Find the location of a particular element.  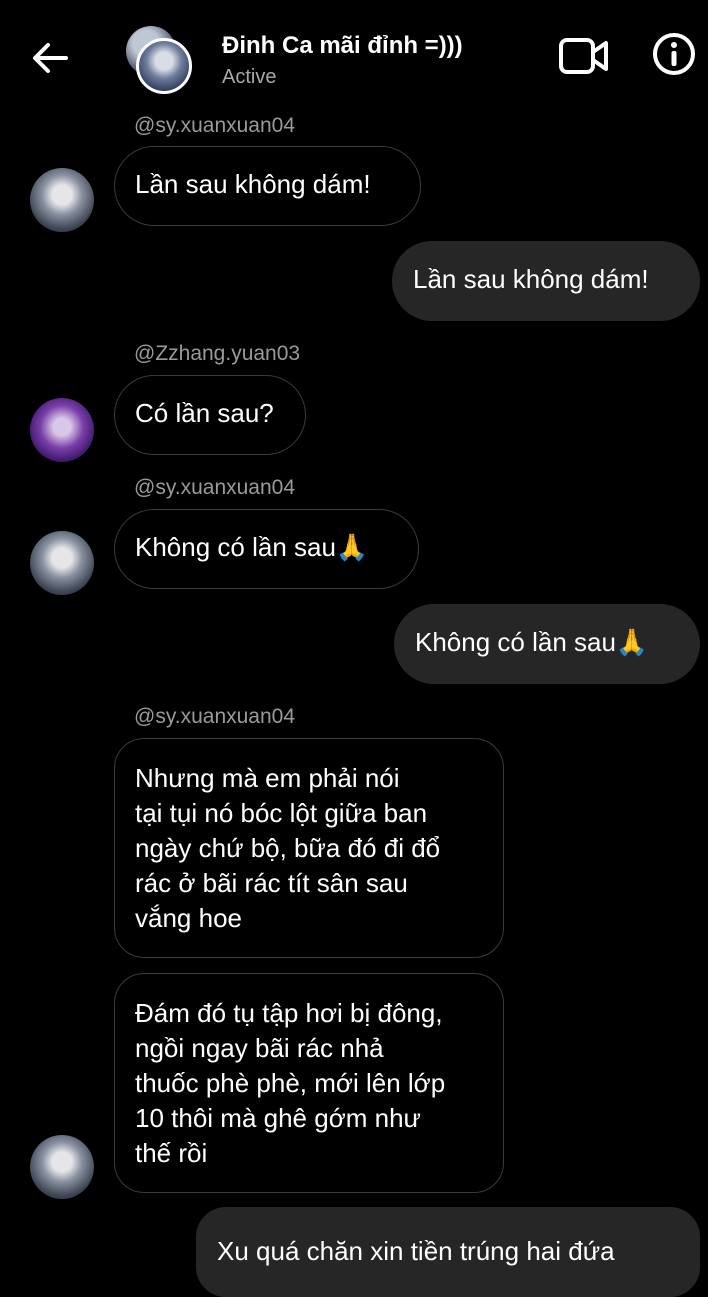

info-icon is located at coordinates (674, 54).